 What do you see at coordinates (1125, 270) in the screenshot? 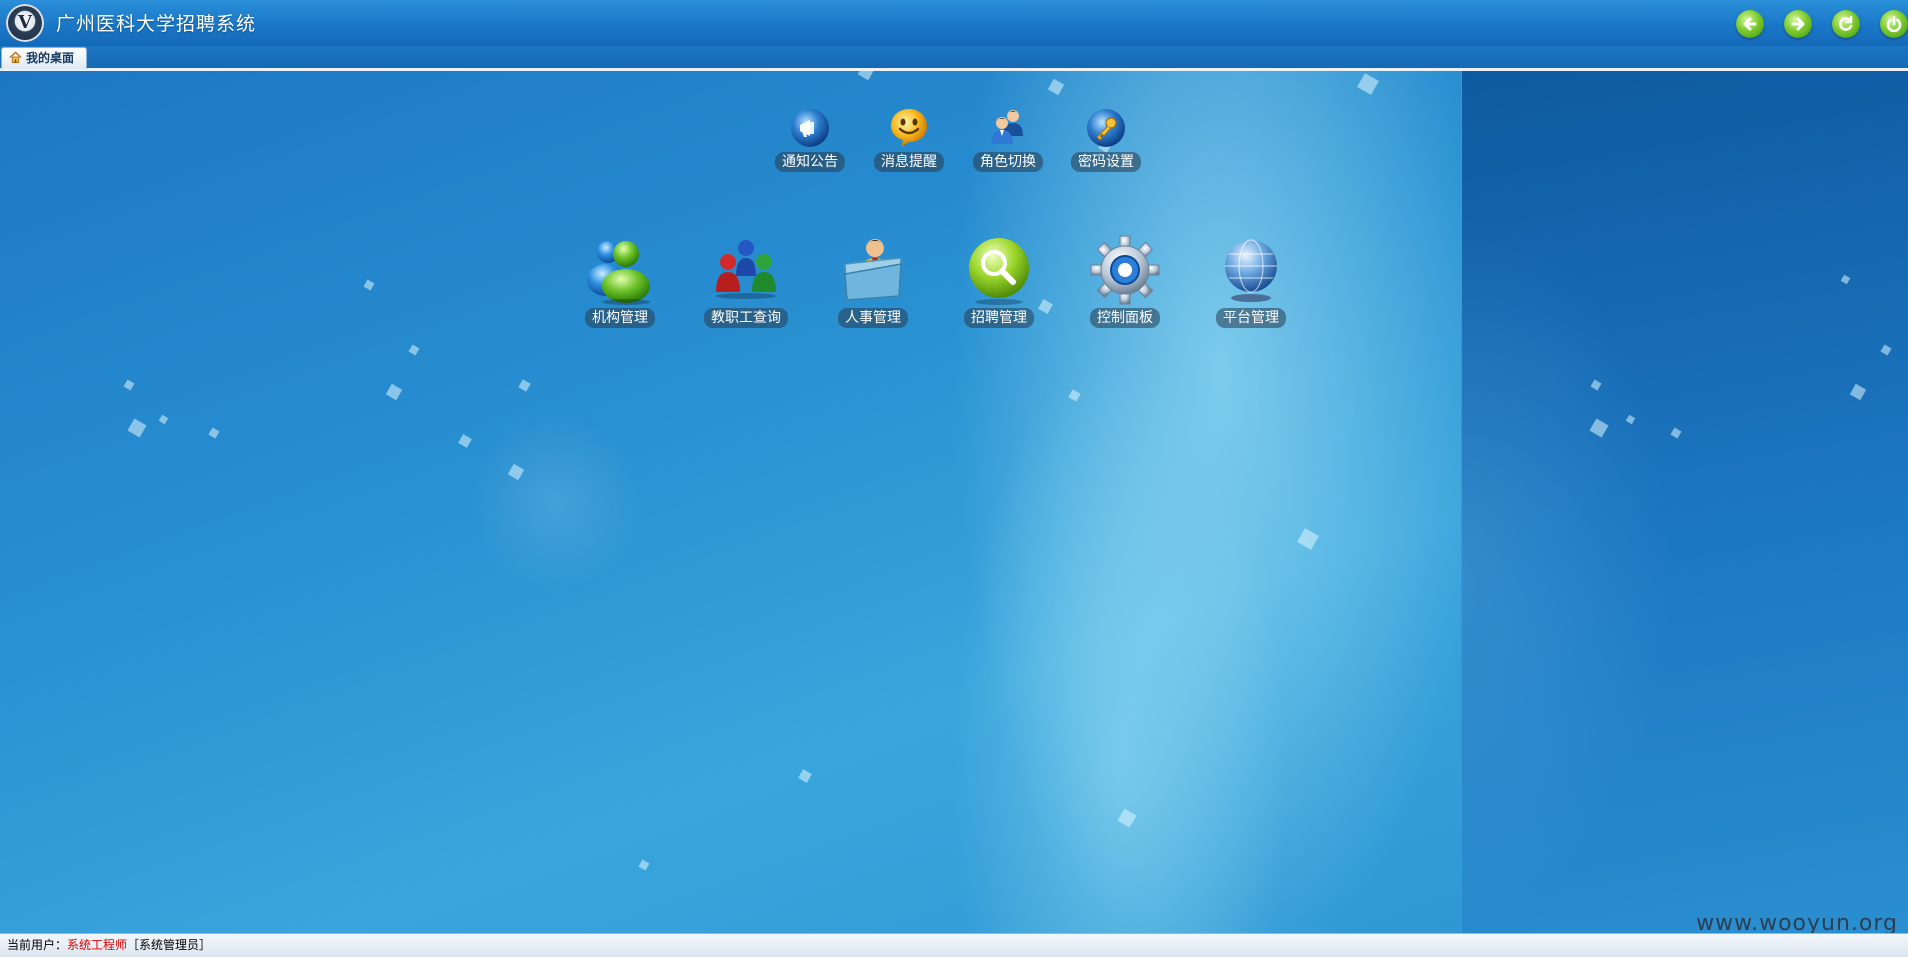
I see `gear-icon` at bounding box center [1125, 270].